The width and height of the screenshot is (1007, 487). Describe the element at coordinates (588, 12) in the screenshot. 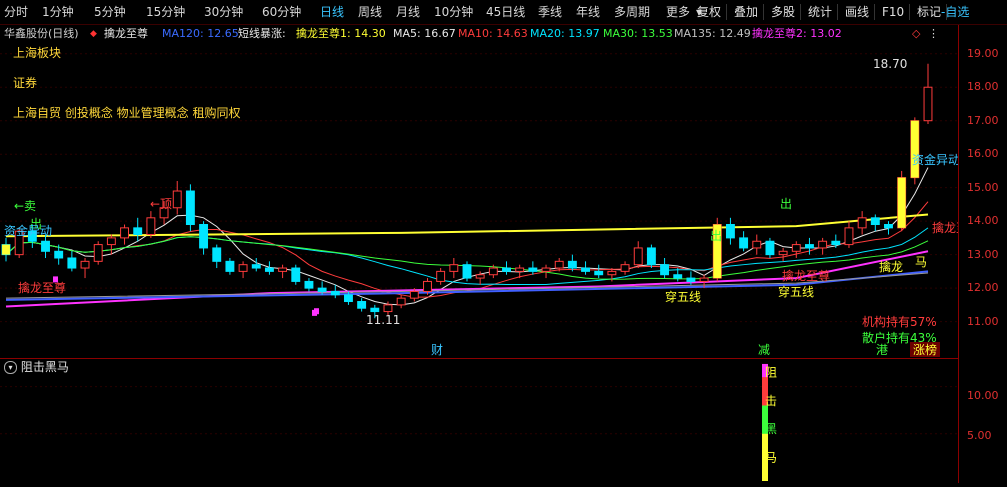

I see `period-tab-12: 年线` at that location.